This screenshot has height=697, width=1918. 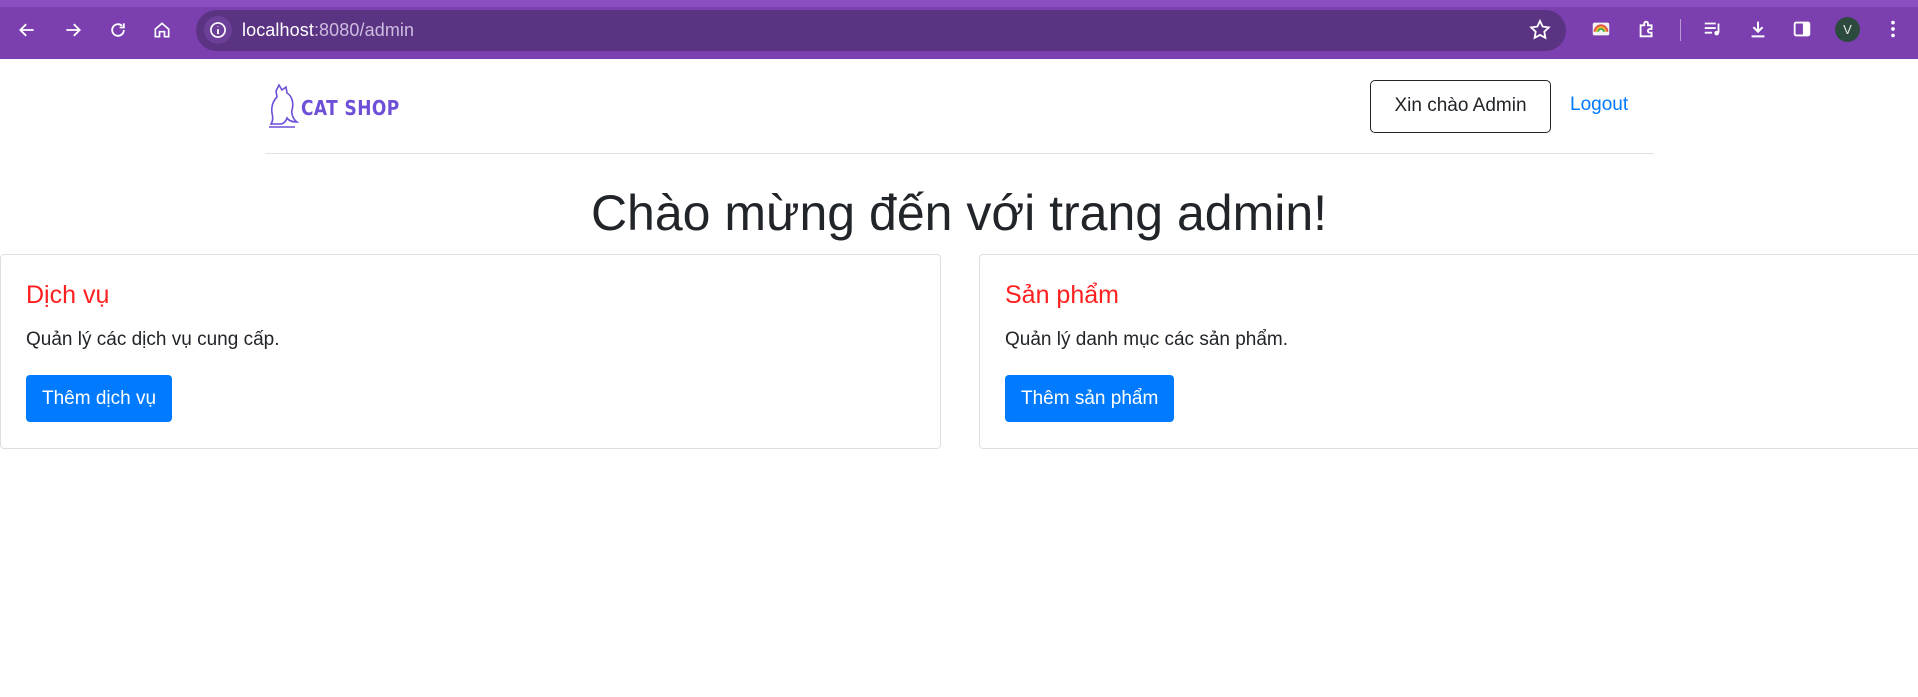 What do you see at coordinates (1599, 105) in the screenshot?
I see `logout-link: Logout` at bounding box center [1599, 105].